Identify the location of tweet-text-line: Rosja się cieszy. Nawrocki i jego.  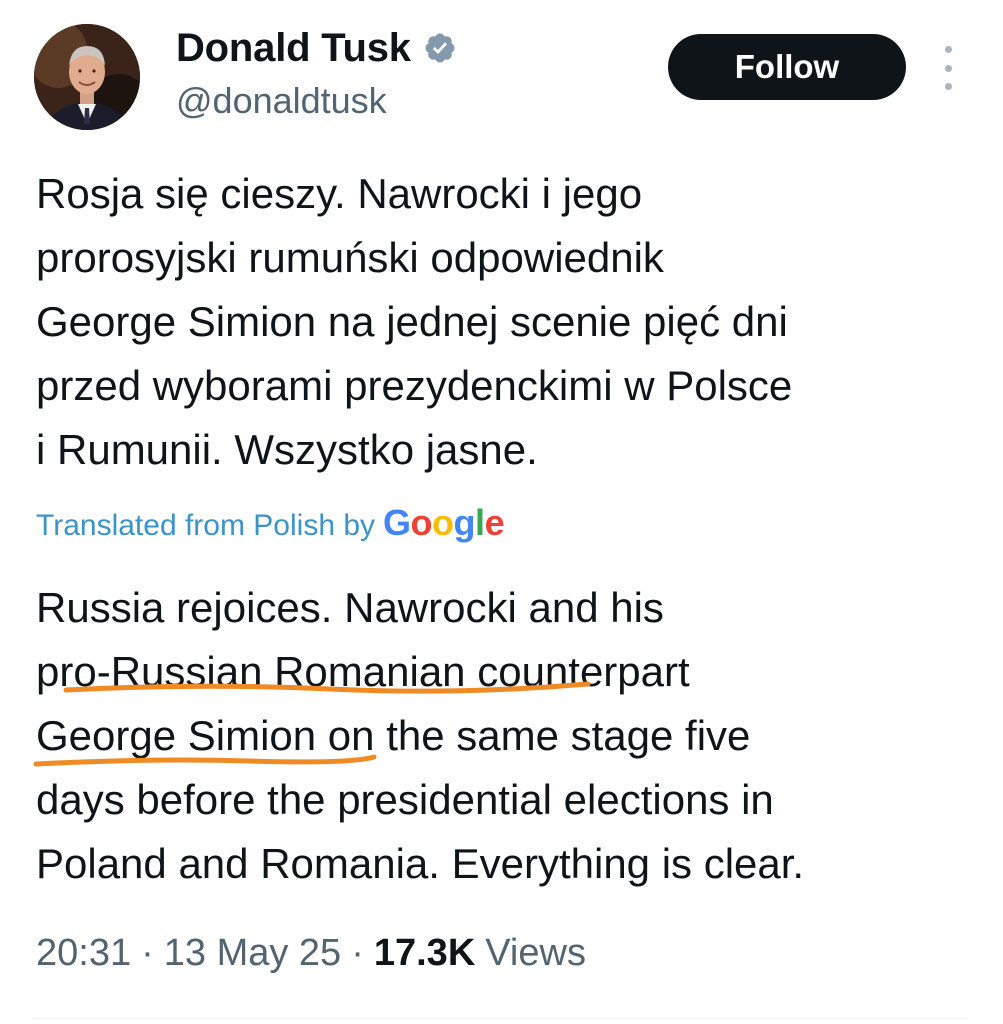
(339, 193).